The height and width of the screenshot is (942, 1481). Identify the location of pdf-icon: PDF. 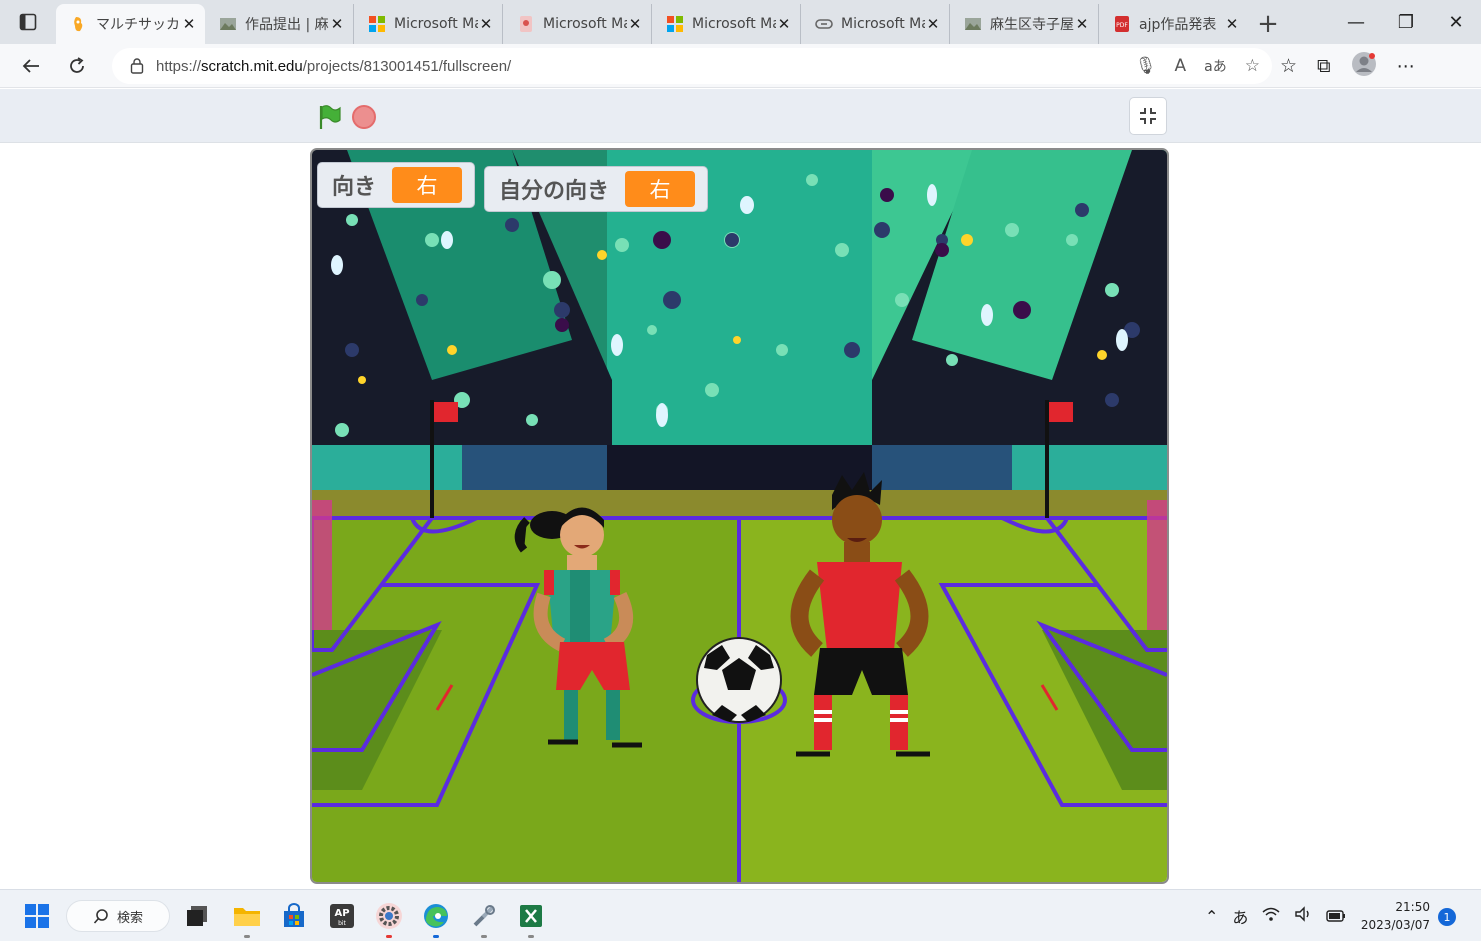
(1122, 24).